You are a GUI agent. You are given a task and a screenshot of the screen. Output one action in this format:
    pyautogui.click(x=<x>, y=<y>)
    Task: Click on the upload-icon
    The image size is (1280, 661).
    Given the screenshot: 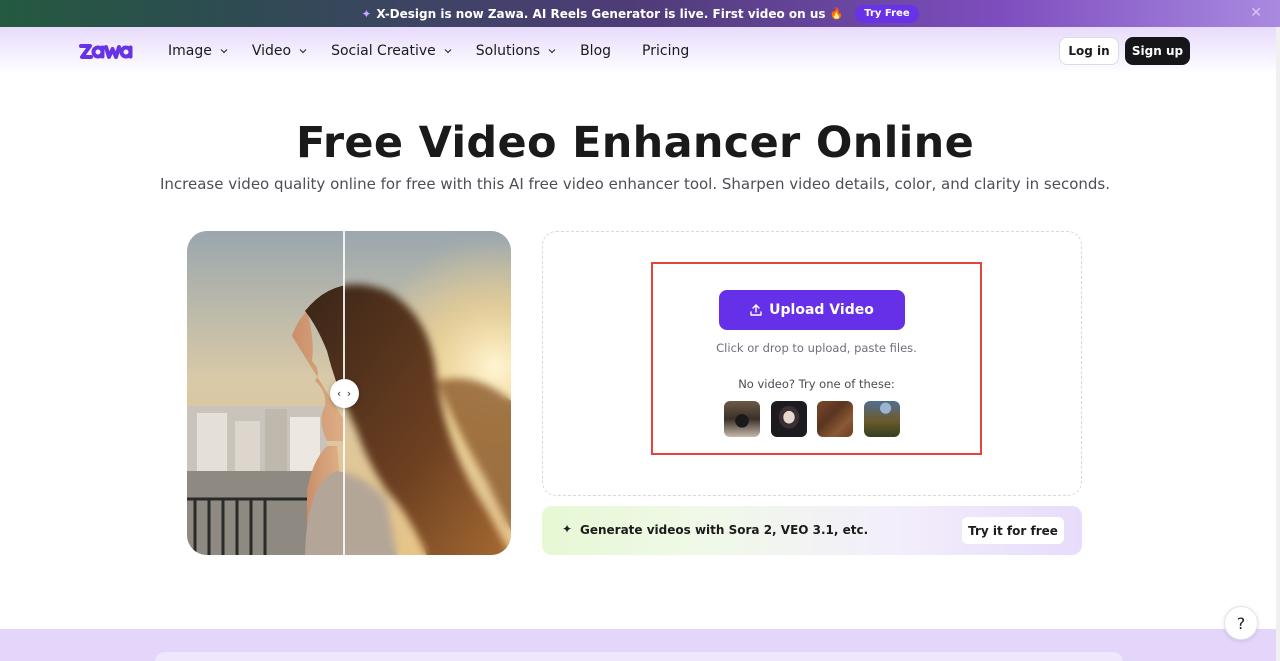 What is the action you would take?
    pyautogui.click(x=756, y=310)
    